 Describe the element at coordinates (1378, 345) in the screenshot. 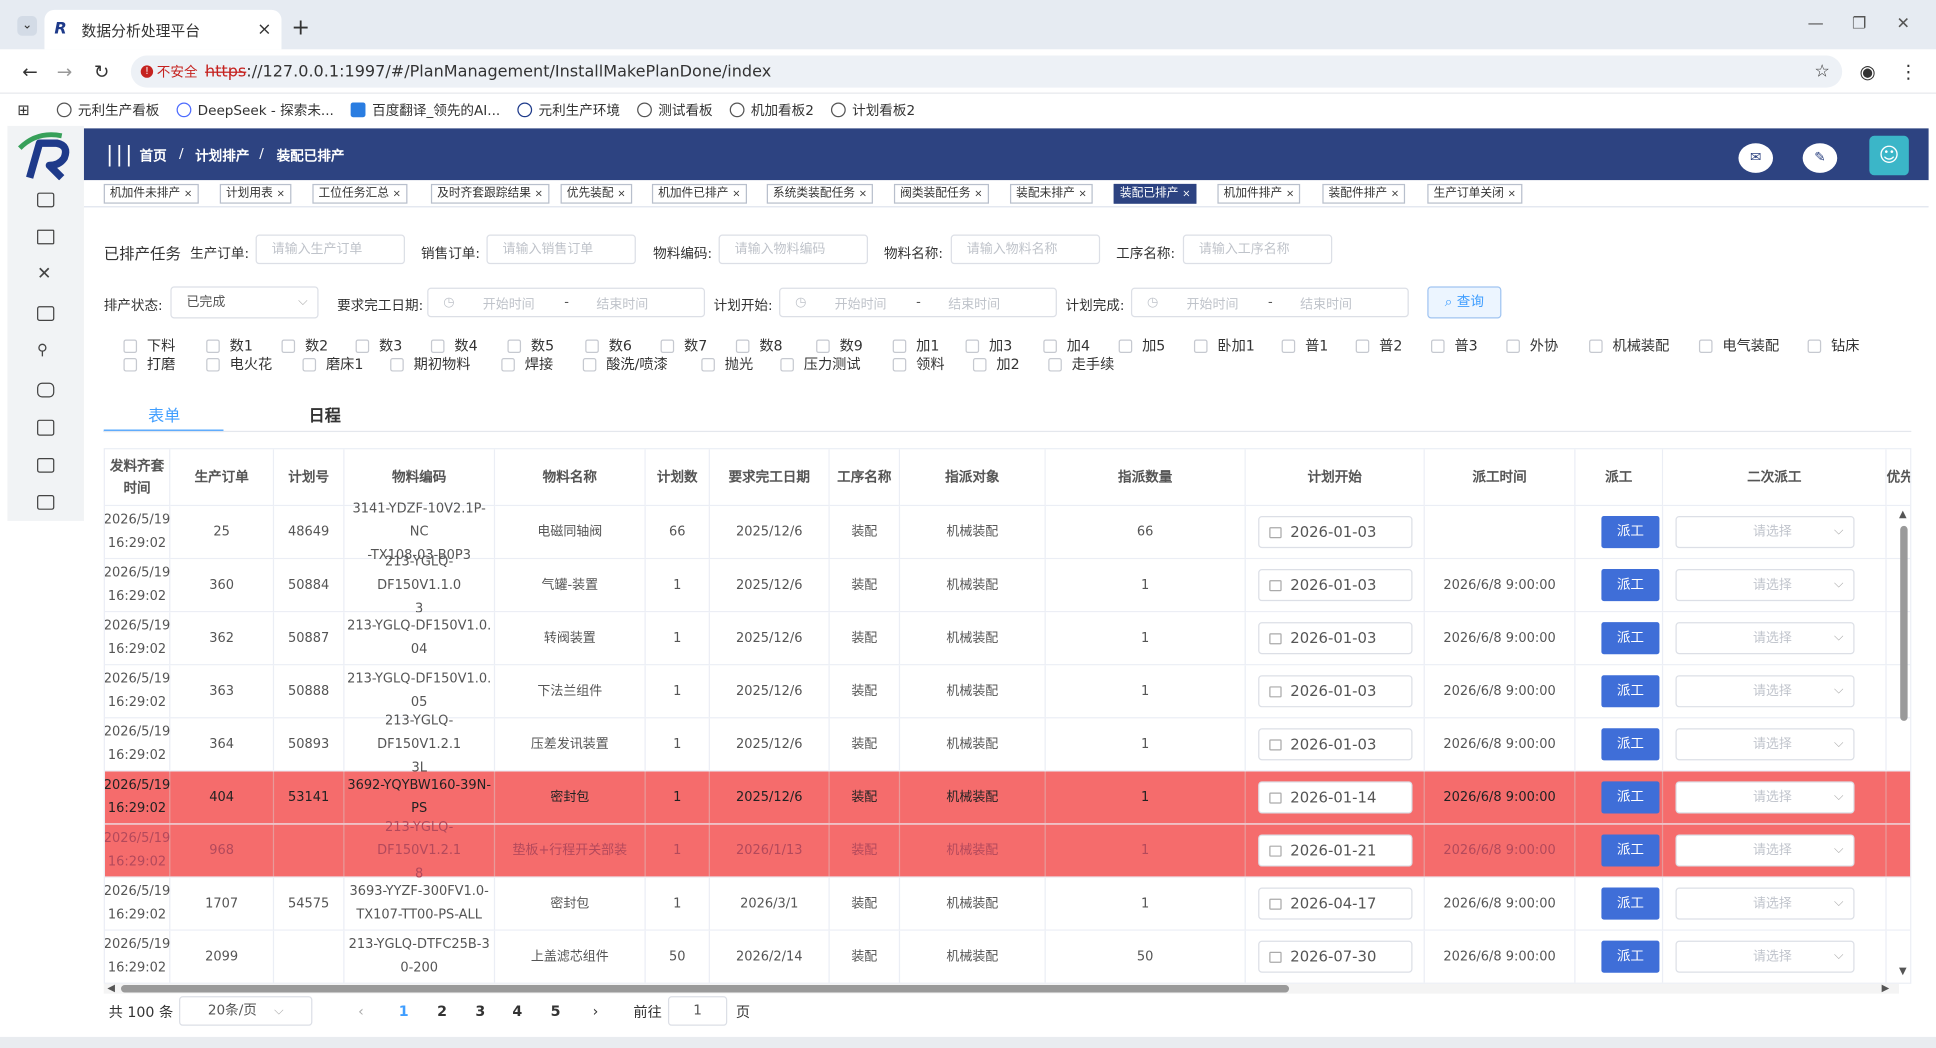

I see `checkbox-17: 普2` at that location.